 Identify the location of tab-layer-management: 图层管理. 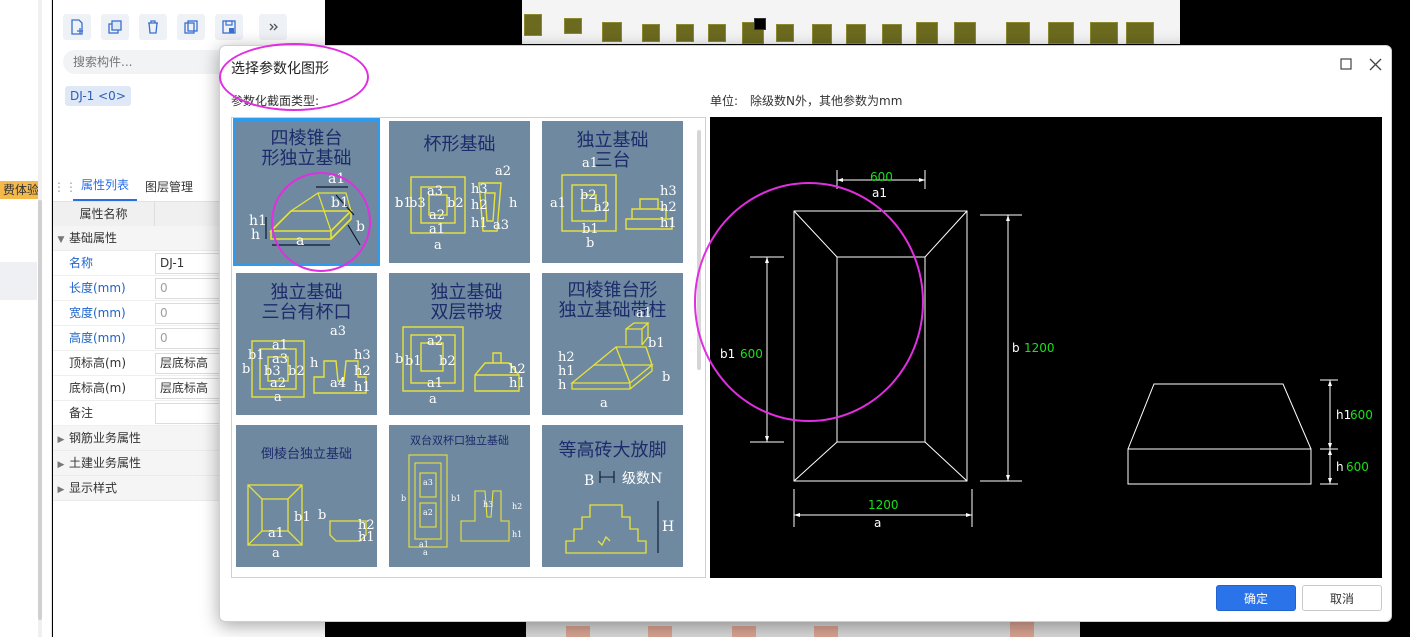
(169, 187).